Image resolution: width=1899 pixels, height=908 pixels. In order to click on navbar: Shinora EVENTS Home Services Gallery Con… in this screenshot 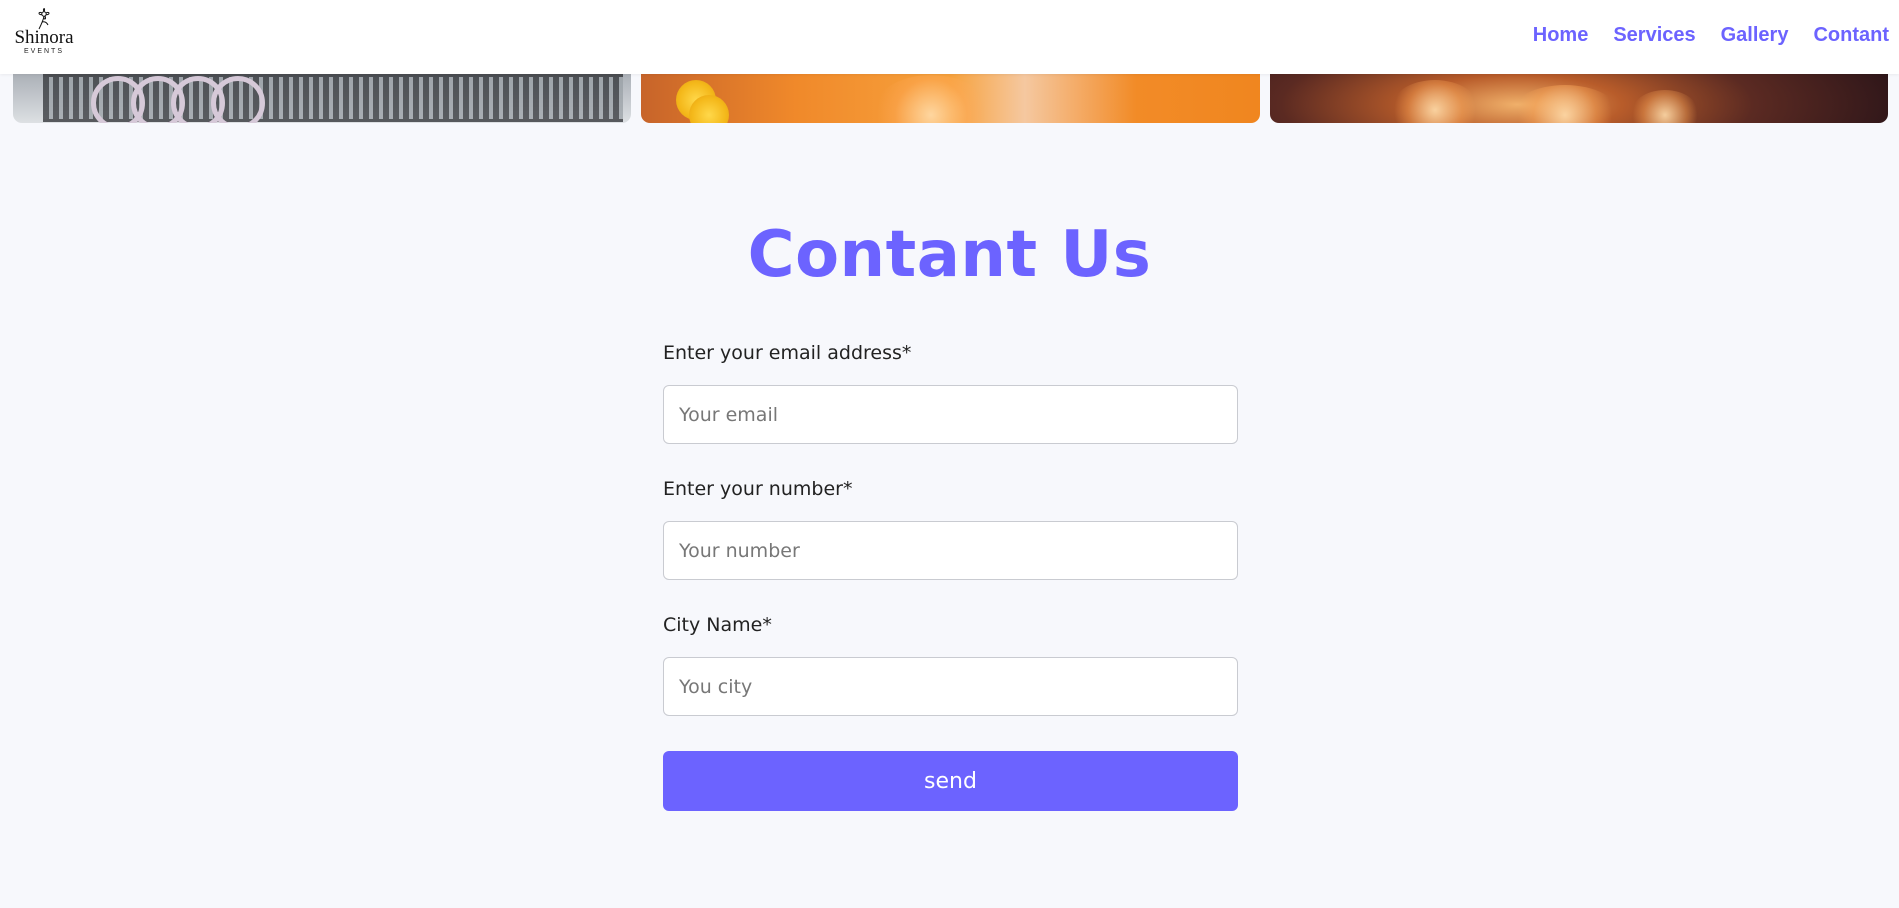, I will do `click(949, 37)`.